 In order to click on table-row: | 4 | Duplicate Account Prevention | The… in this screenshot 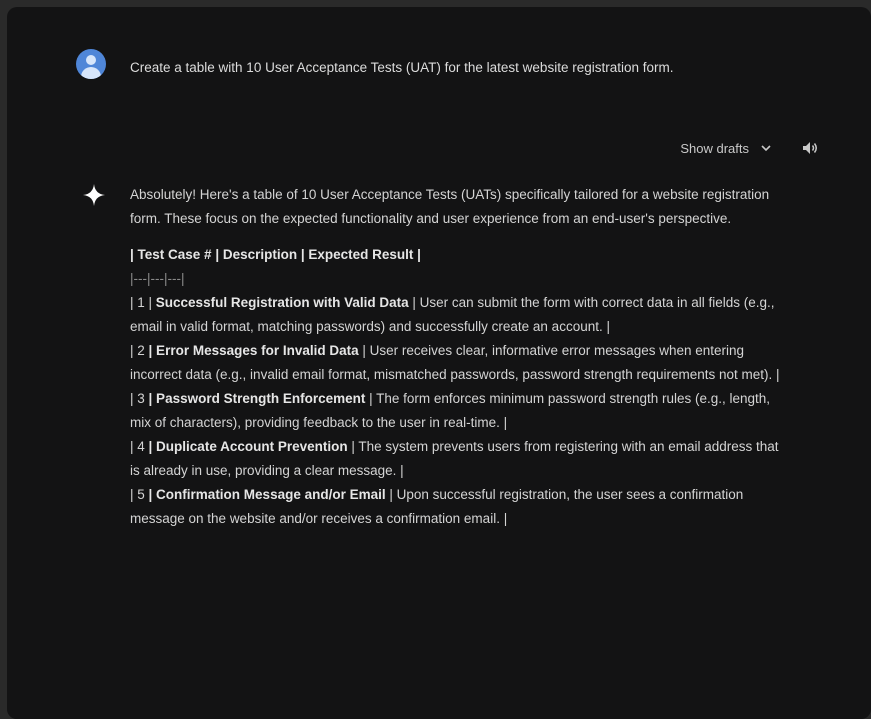, I will do `click(460, 459)`.